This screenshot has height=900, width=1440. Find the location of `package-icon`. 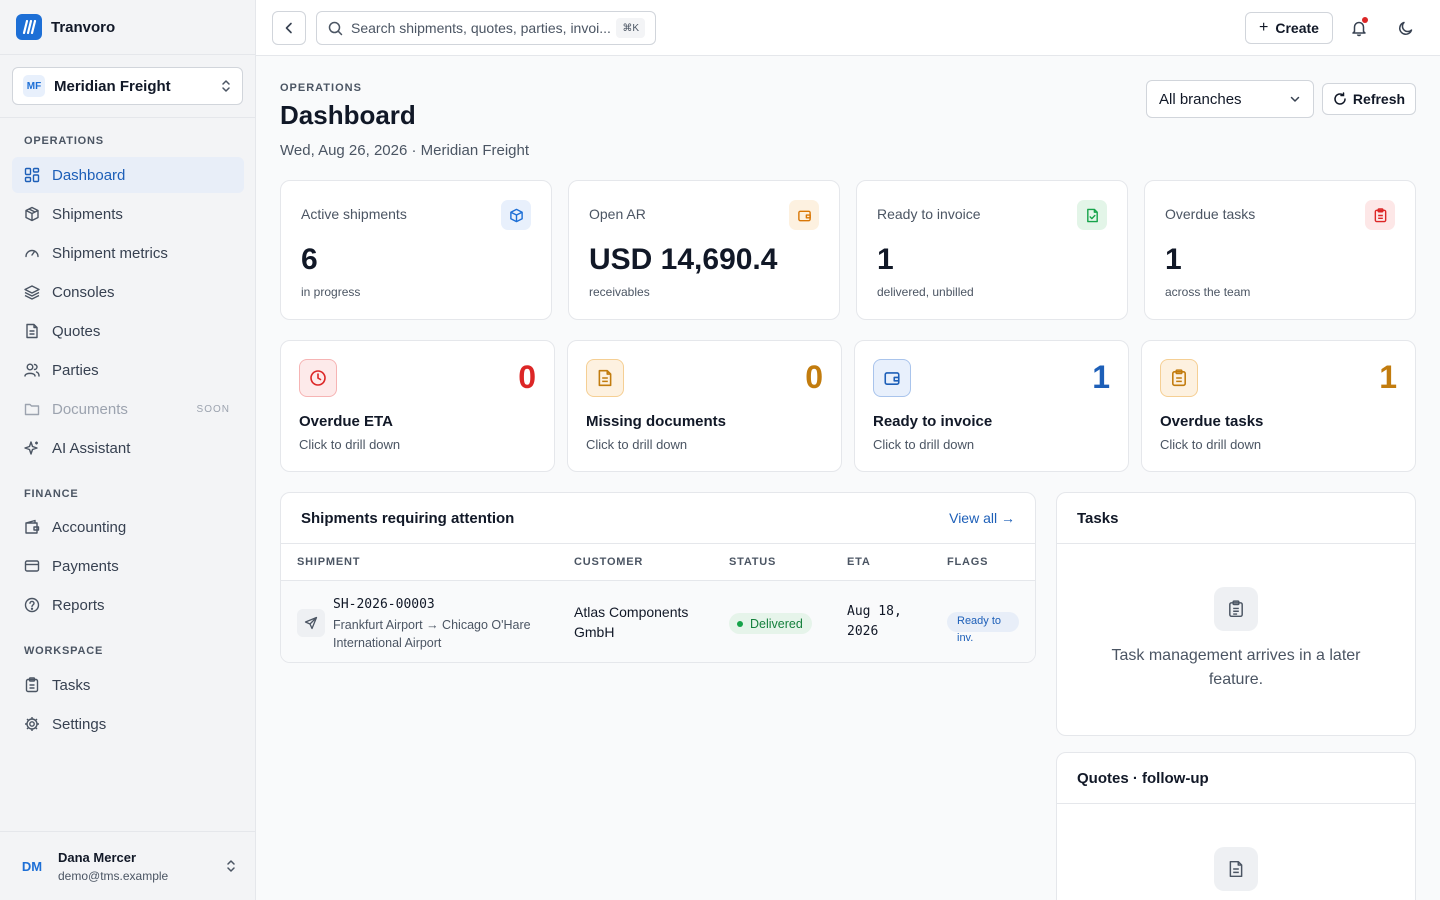

package-icon is located at coordinates (516, 215).